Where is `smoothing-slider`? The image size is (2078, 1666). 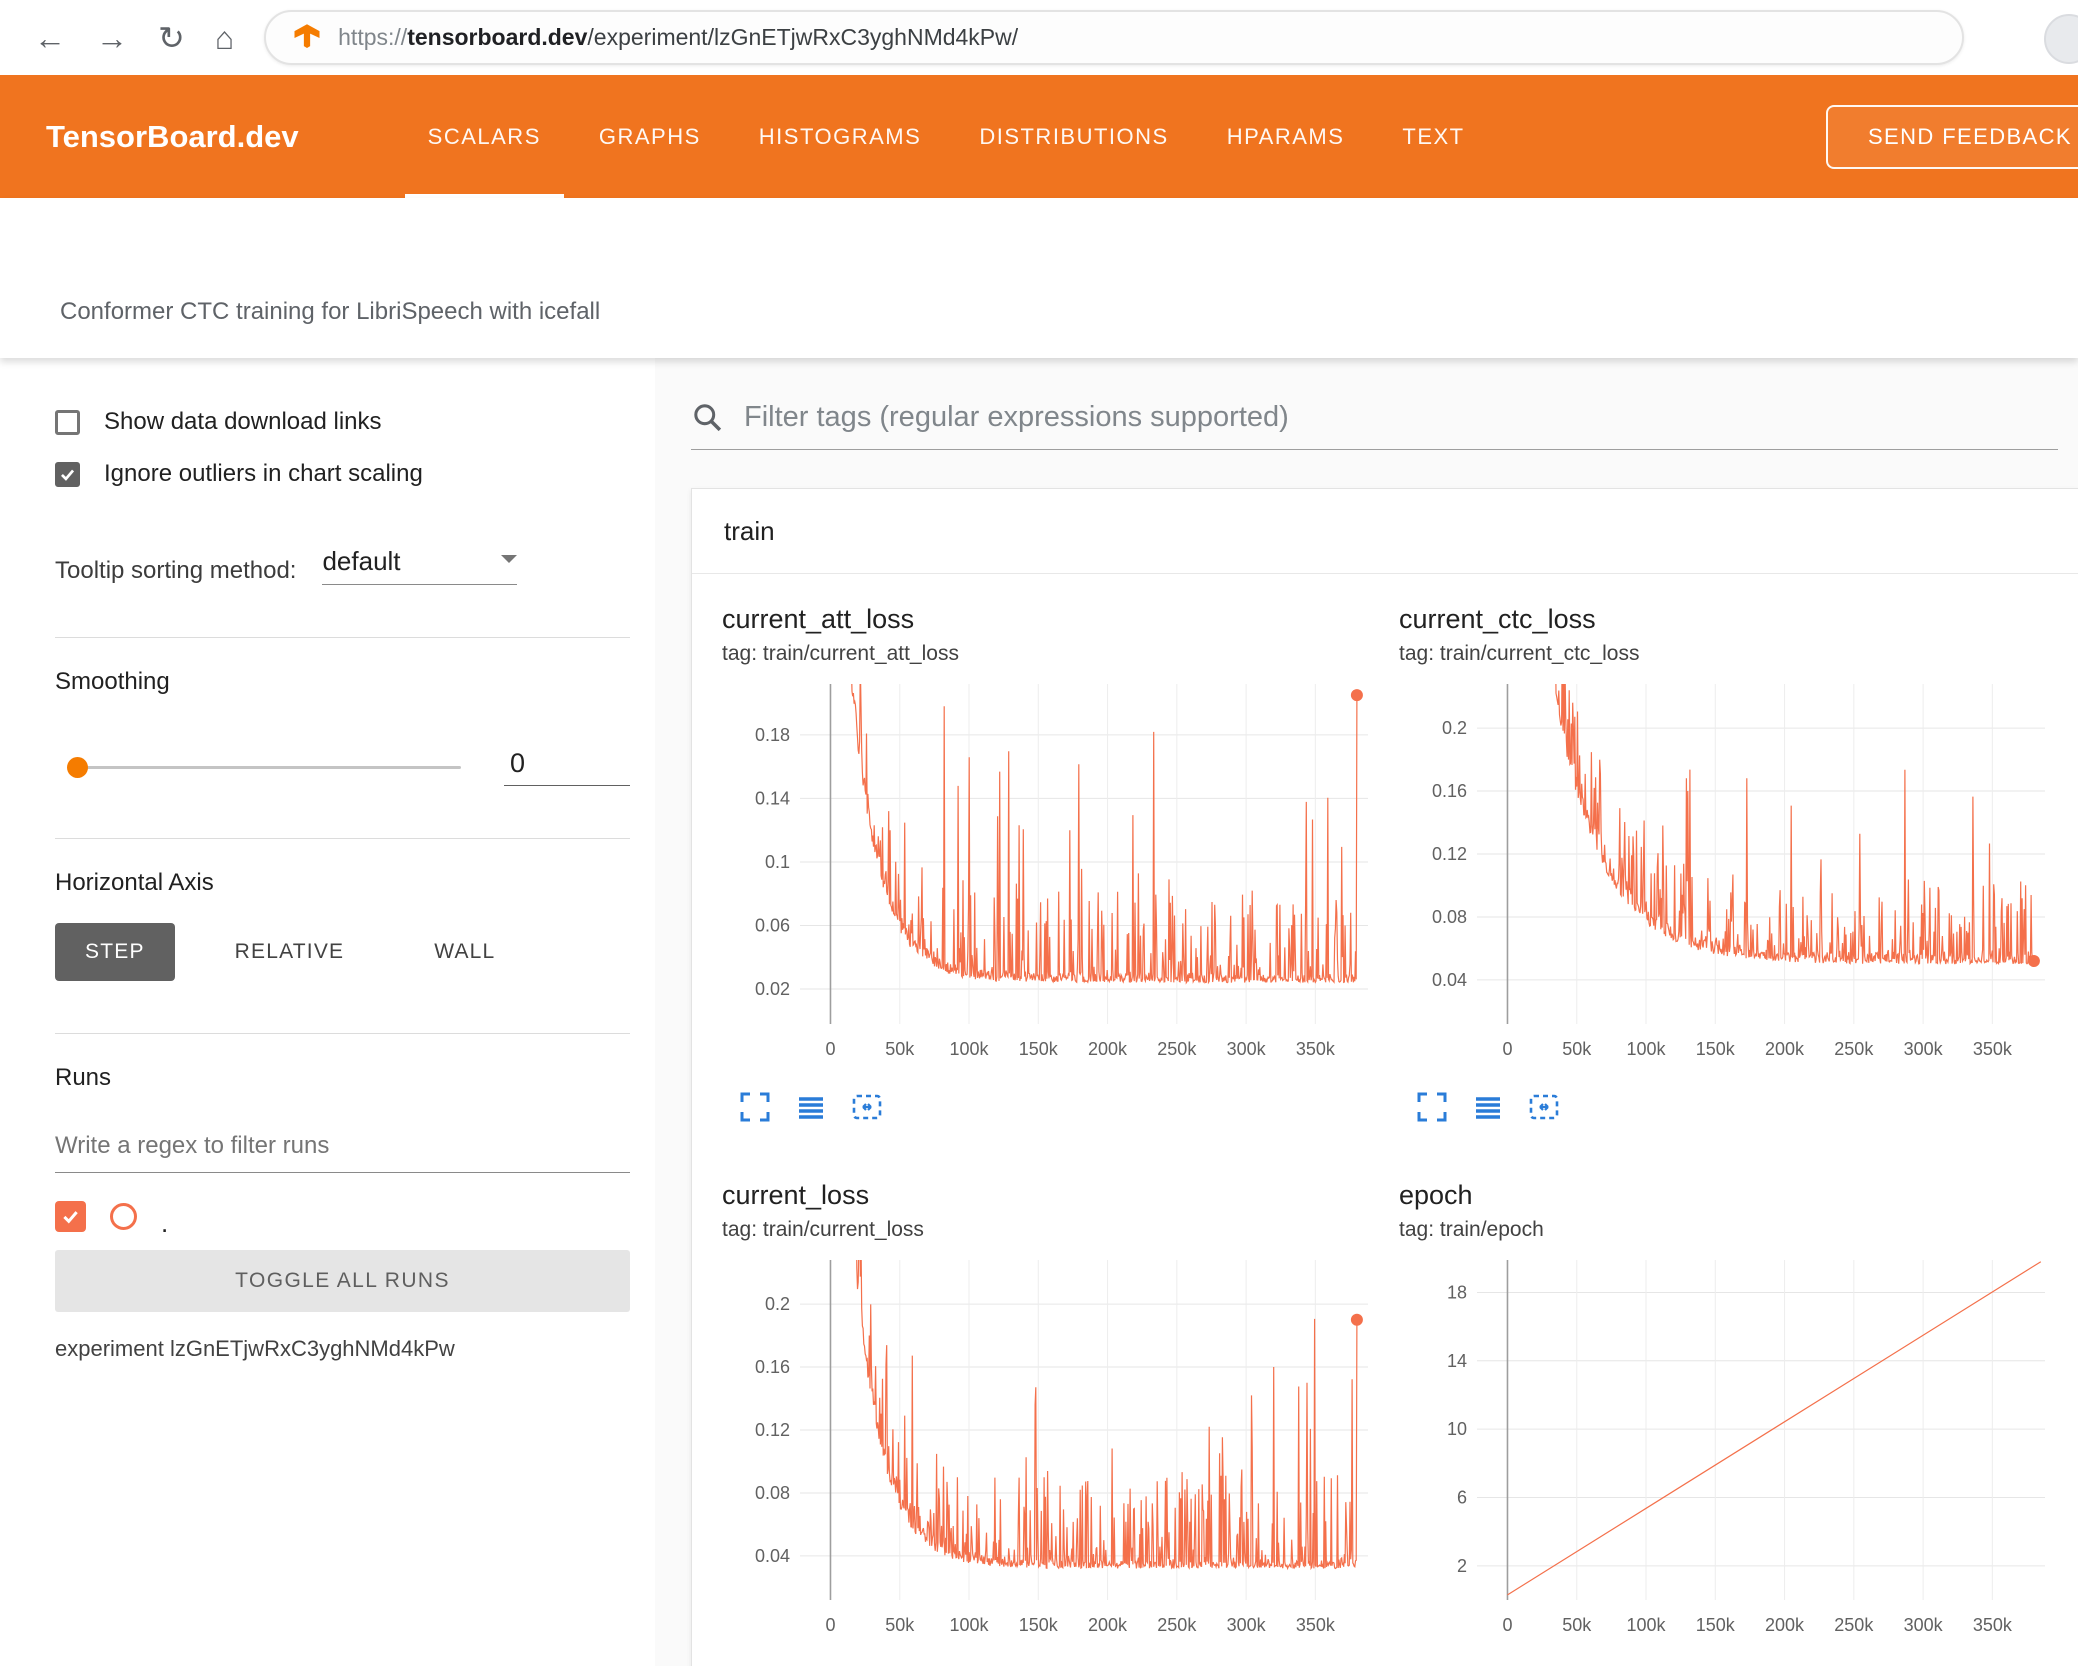
smoothing-slider is located at coordinates (264, 767).